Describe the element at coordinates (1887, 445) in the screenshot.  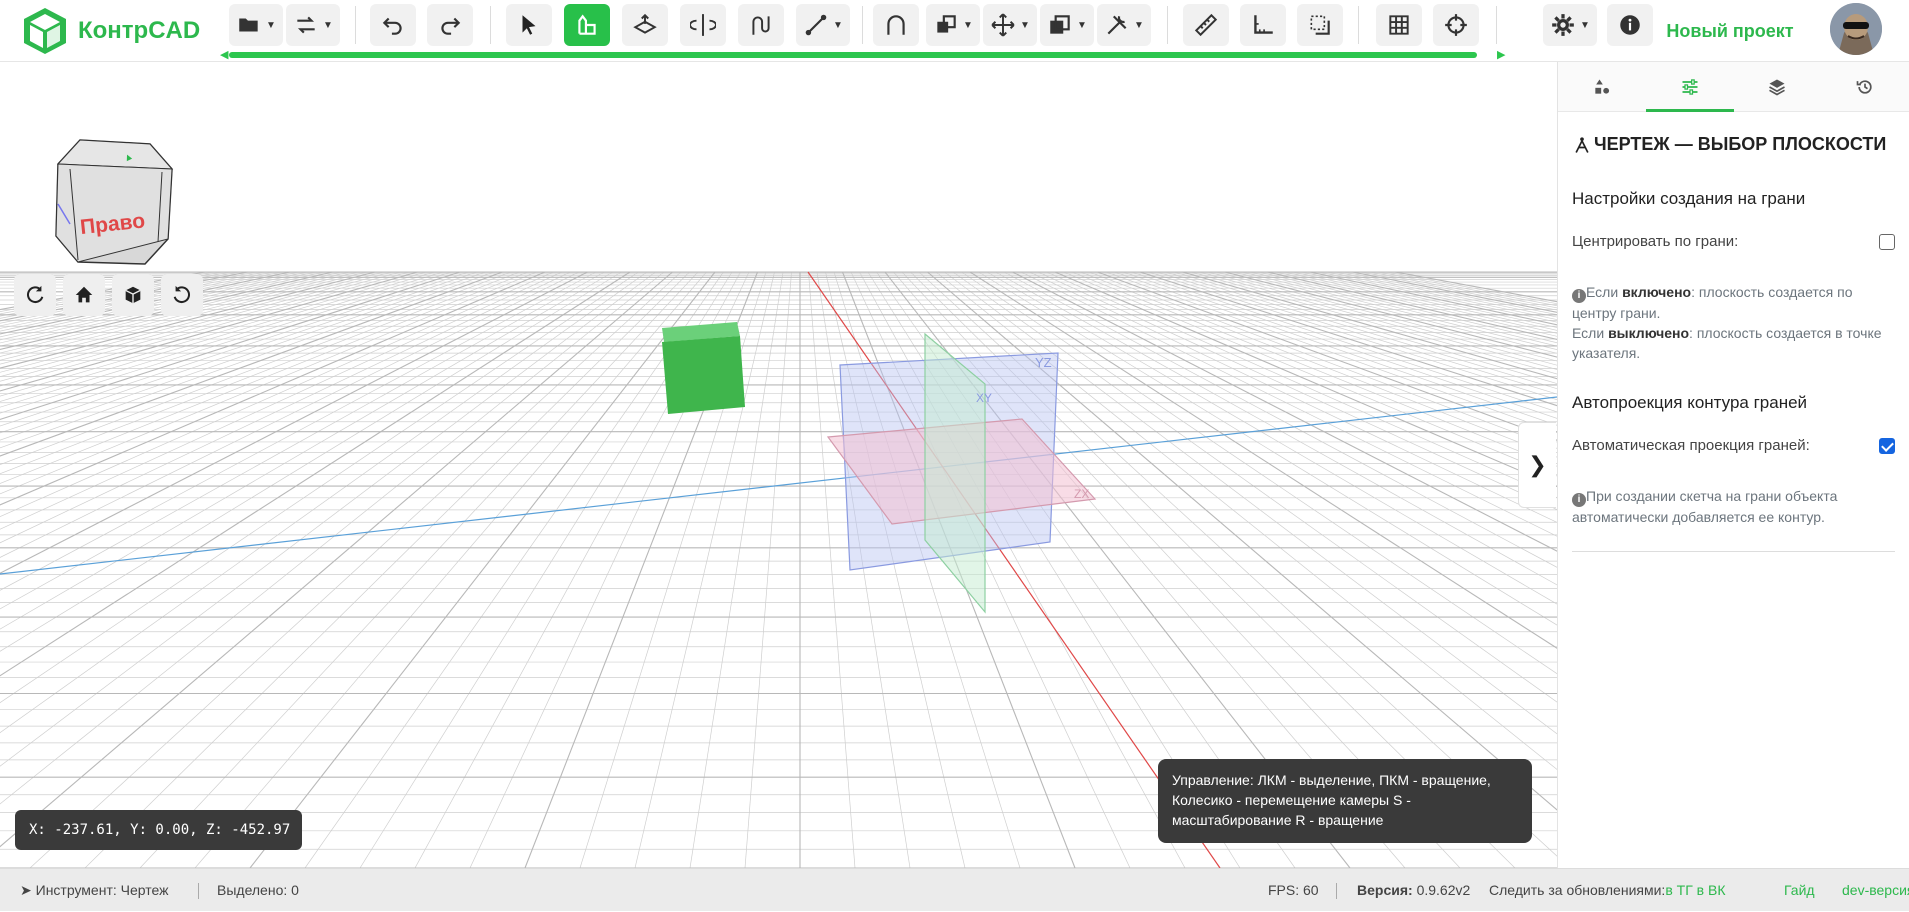
I see `auto-projection-checkbox` at that location.